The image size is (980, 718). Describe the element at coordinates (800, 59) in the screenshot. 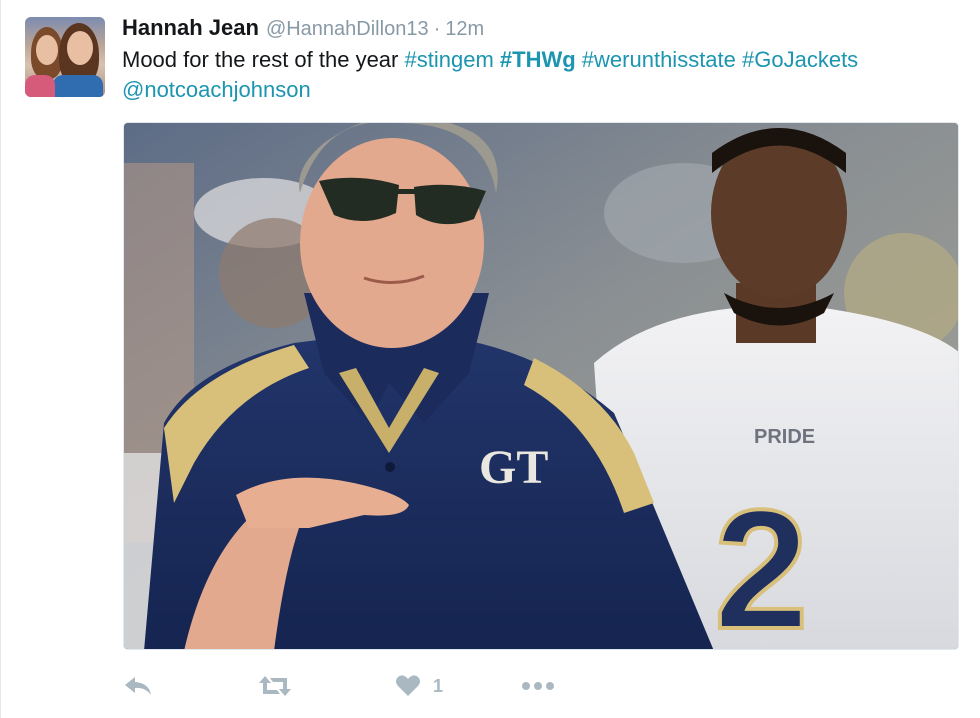

I see `hashtag-link: #GoJackets` at that location.